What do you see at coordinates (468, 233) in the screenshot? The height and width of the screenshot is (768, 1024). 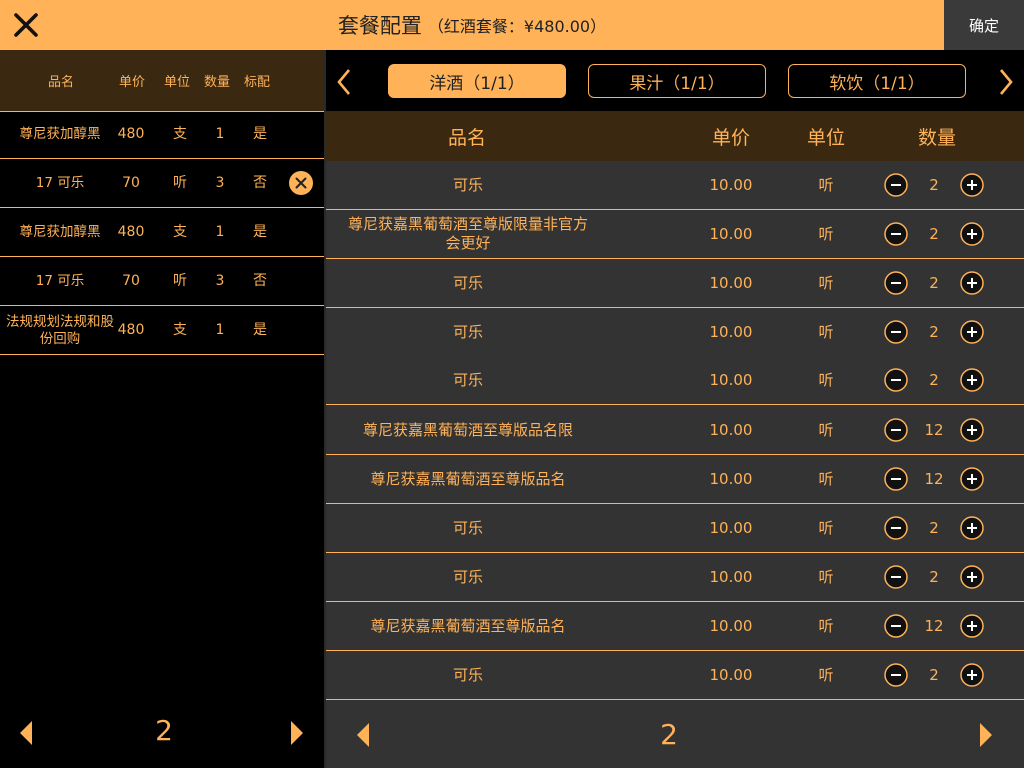 I see `product-name: 尊尼获嘉黑葡萄酒至尊版限量非官方会更好` at bounding box center [468, 233].